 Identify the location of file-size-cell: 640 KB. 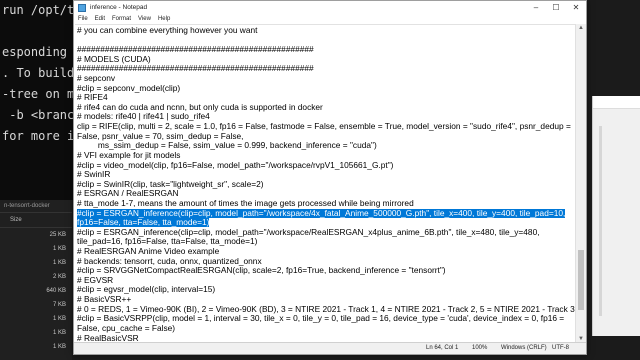
(36, 291).